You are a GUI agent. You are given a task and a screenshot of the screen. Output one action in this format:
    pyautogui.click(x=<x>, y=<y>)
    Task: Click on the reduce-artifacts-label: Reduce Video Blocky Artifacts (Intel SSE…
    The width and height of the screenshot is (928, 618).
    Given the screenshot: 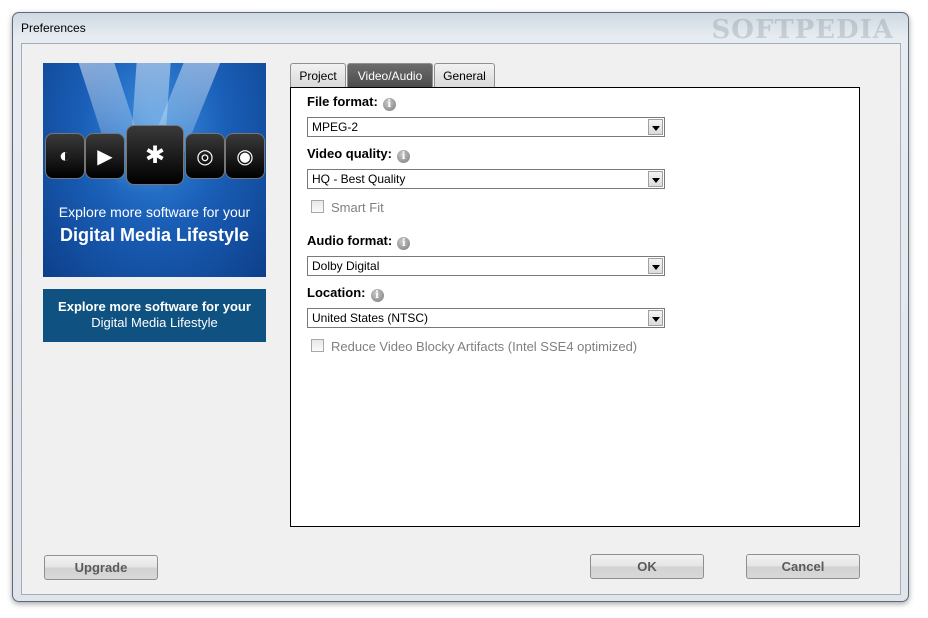 What is the action you would take?
    pyautogui.click(x=484, y=346)
    